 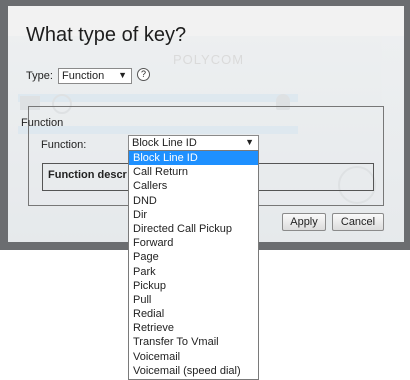 I want to click on type-label: Type:, so click(x=39, y=76).